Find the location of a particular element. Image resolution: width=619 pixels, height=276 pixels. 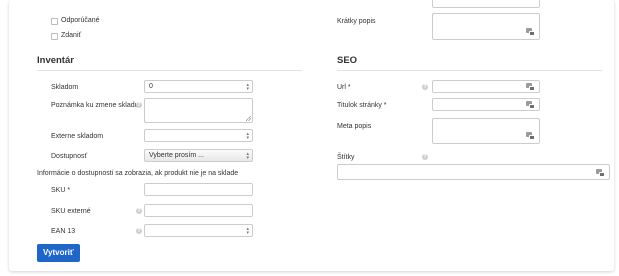

meta-description-label: Meta popis is located at coordinates (354, 126).